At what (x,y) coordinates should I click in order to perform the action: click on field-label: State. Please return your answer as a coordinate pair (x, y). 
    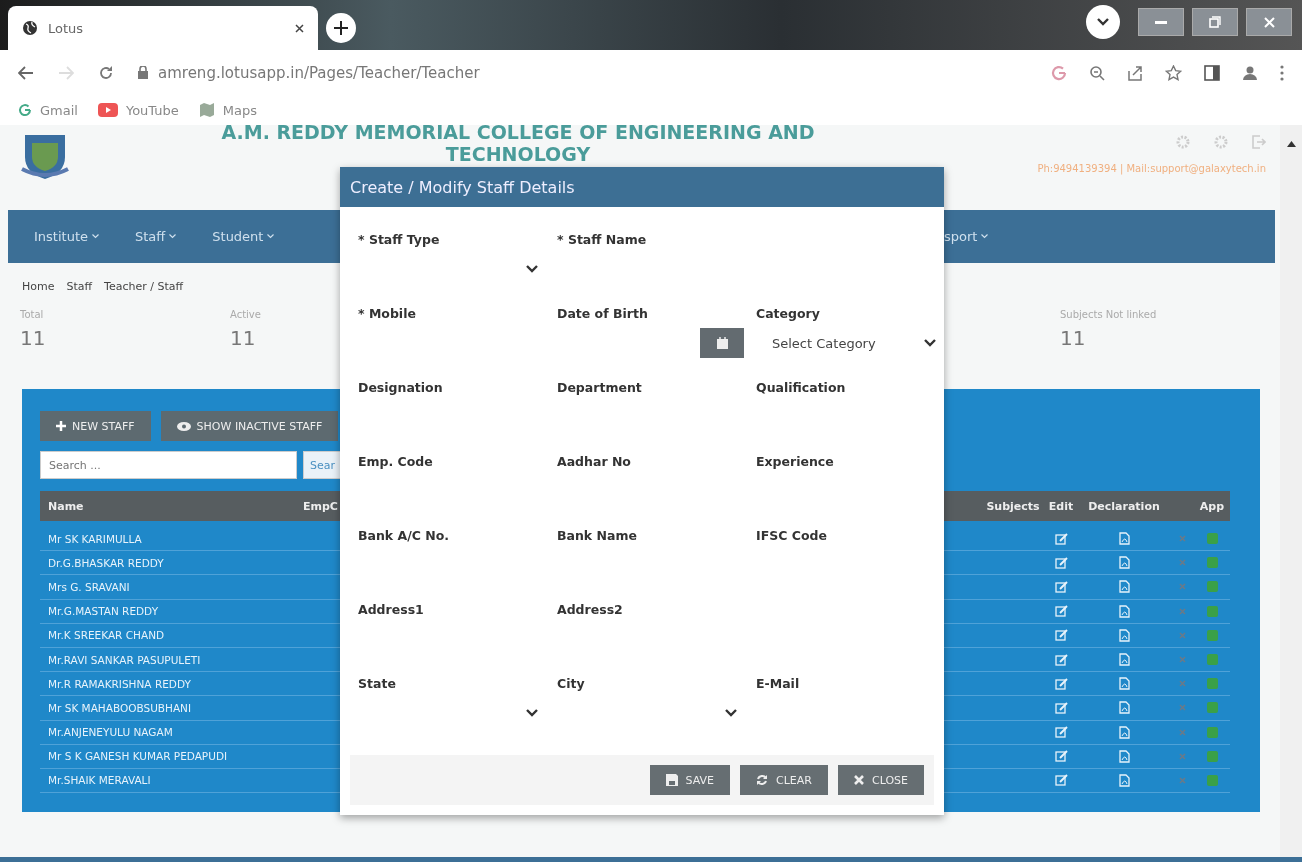
    Looking at the image, I should click on (377, 683).